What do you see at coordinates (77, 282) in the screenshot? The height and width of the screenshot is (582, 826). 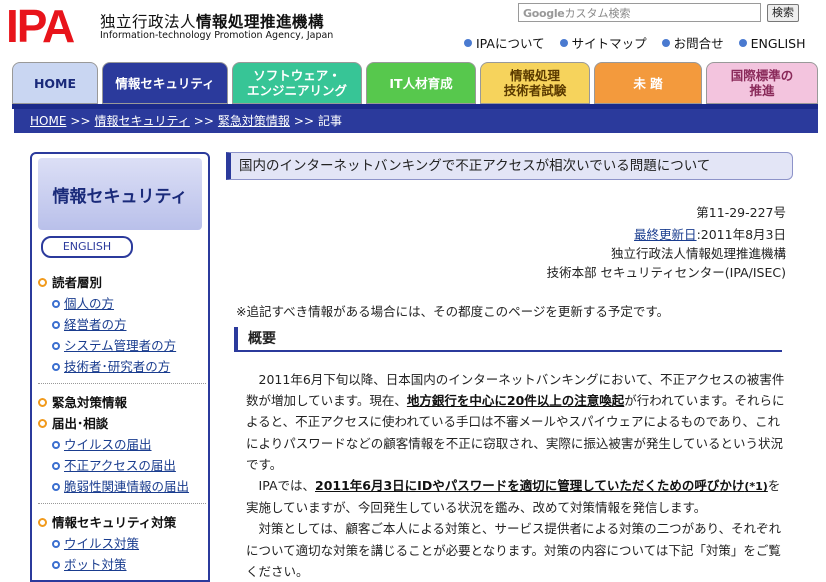 I see `section-label: 読者層別` at bounding box center [77, 282].